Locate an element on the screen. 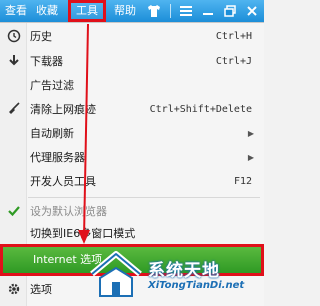 The width and height of the screenshot is (320, 306). menu-item-label: 代理服务器 is located at coordinates (57, 157).